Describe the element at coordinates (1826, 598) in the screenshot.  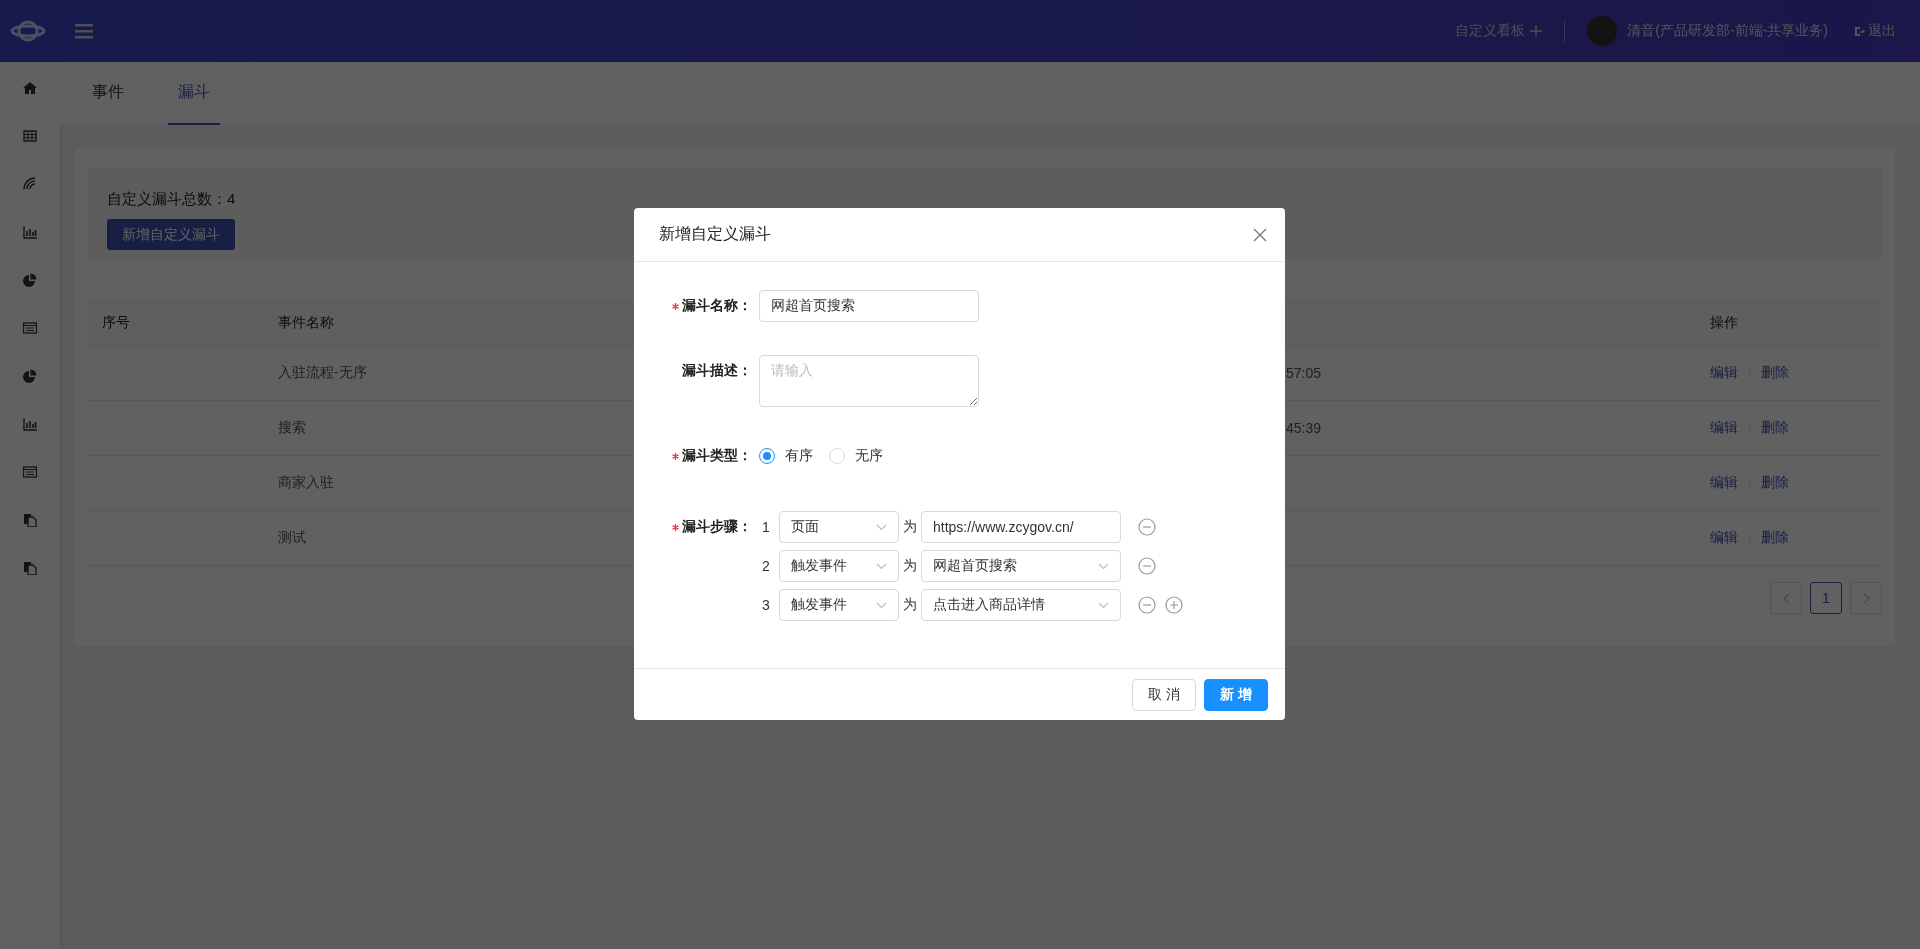
I see `page-button: 1` at that location.